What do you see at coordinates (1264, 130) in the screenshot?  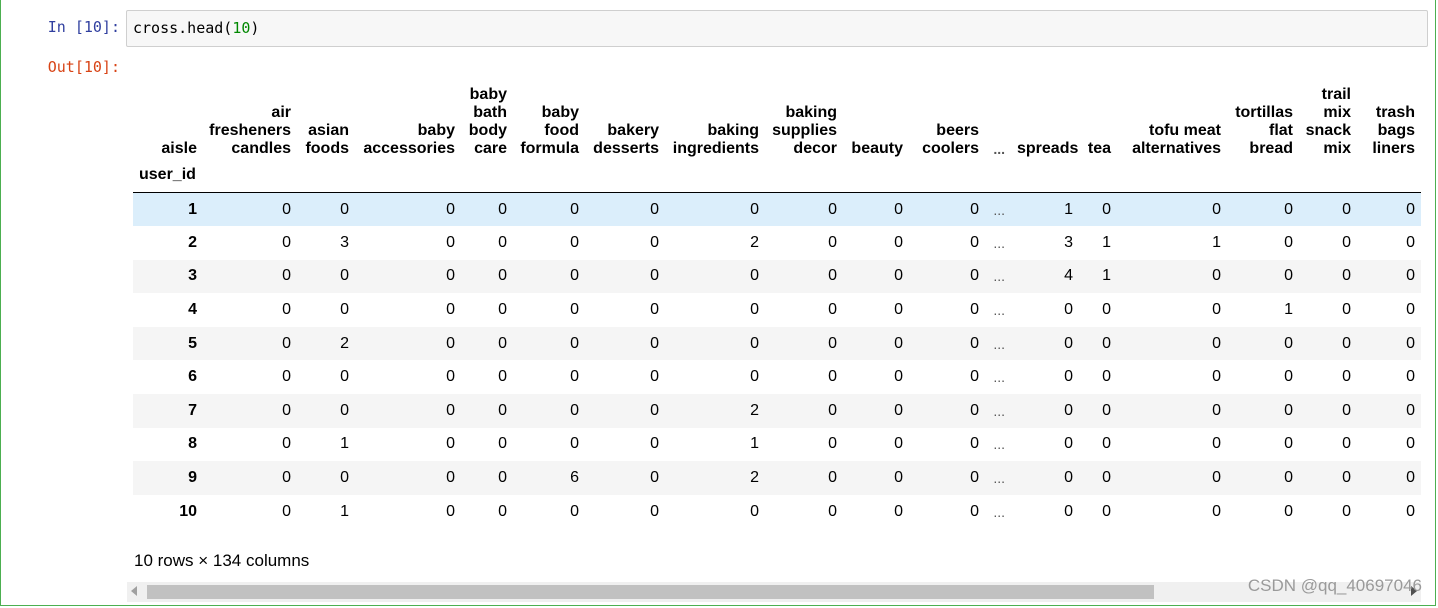 I see `column-header: tortillas flat bread` at bounding box center [1264, 130].